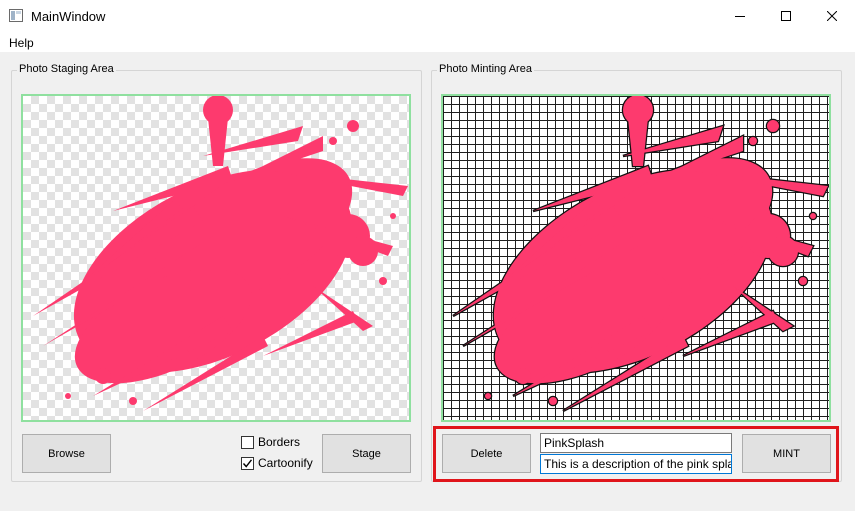 This screenshot has width=855, height=511. What do you see at coordinates (486, 453) in the screenshot?
I see `delete-button: Delete` at bounding box center [486, 453].